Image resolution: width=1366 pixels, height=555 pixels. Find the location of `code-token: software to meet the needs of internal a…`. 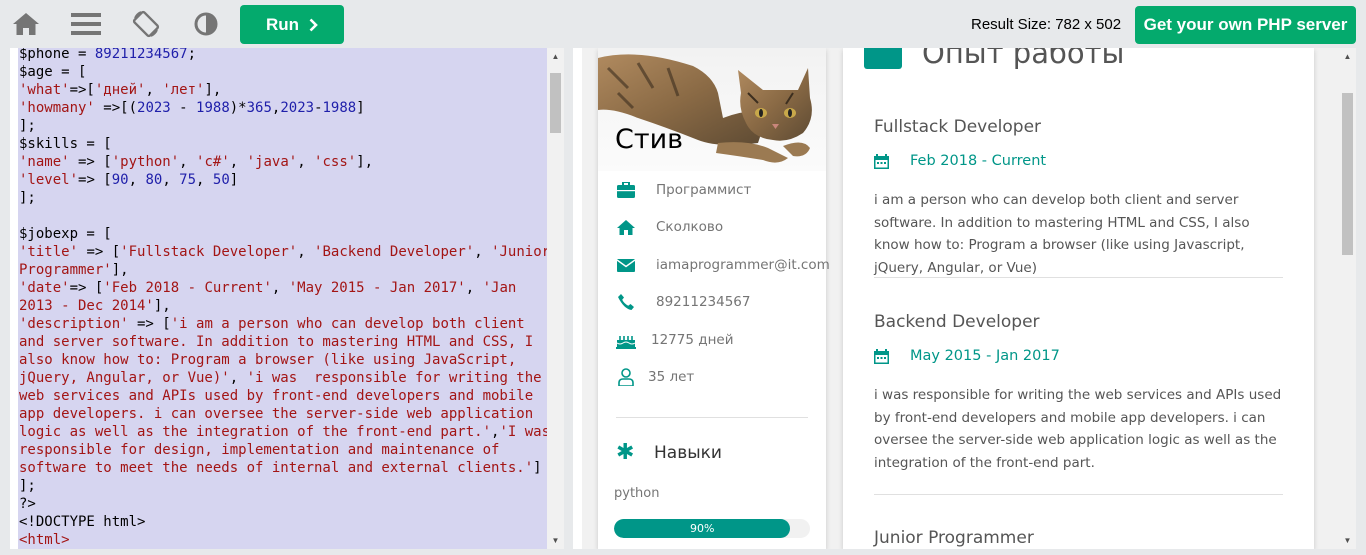

code-token: software to meet the needs of internal a… is located at coordinates (276, 468).